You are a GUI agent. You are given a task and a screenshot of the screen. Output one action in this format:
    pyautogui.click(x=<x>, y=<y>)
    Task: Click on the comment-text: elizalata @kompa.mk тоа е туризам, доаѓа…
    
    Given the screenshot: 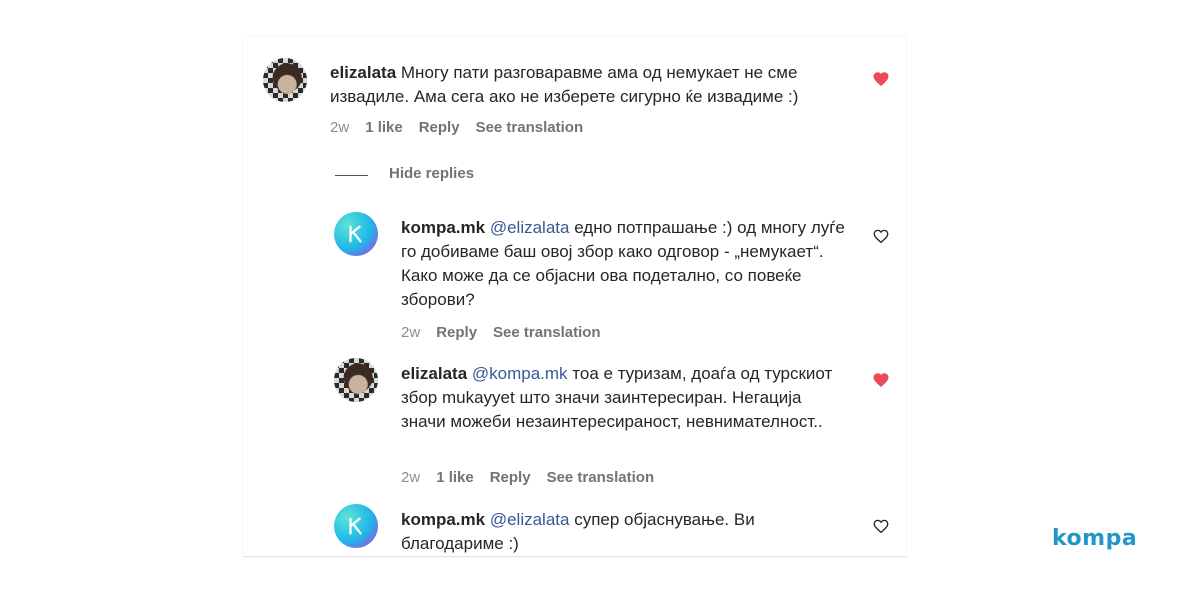 What is the action you would take?
    pyautogui.click(x=623, y=398)
    